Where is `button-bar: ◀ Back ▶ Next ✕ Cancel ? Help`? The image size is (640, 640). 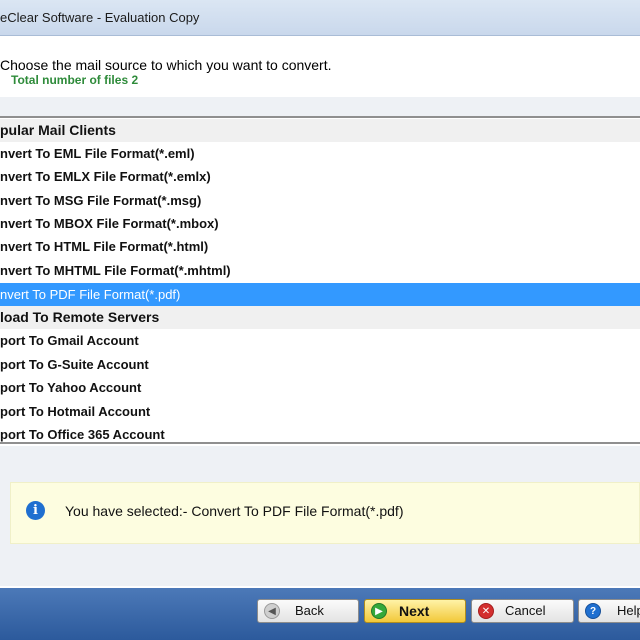
button-bar: ◀ Back ▶ Next ✕ Cancel ? Help is located at coordinates (320, 614).